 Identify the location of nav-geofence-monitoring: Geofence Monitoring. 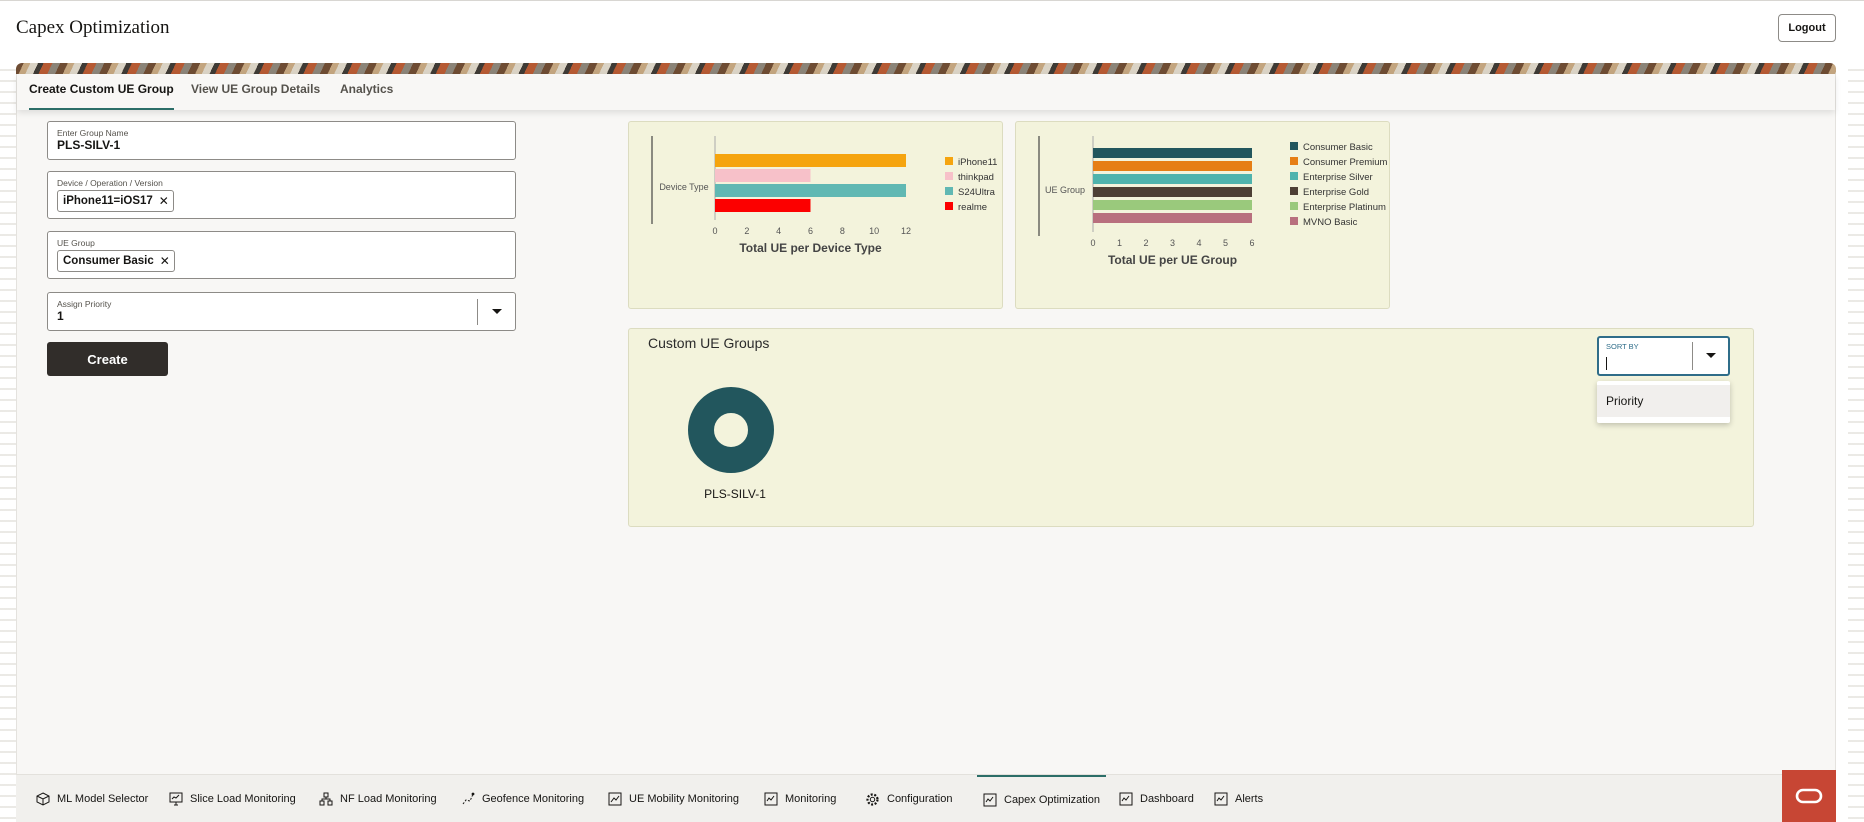
(522, 798).